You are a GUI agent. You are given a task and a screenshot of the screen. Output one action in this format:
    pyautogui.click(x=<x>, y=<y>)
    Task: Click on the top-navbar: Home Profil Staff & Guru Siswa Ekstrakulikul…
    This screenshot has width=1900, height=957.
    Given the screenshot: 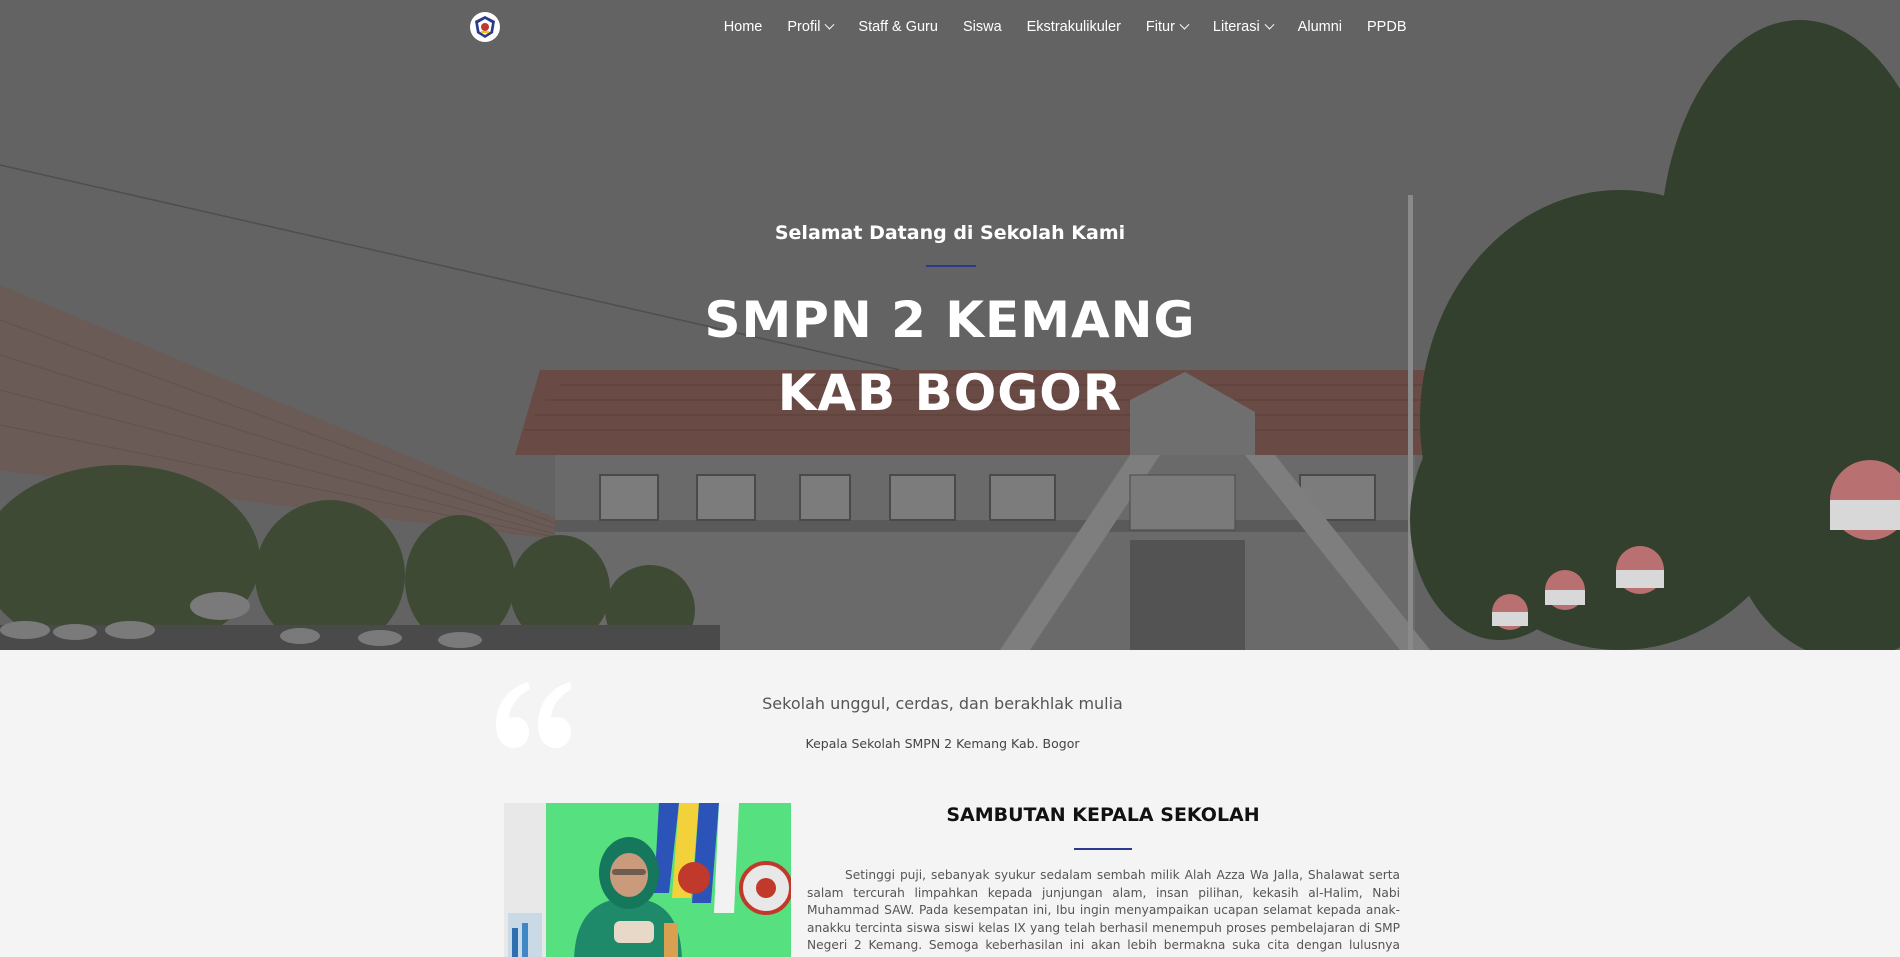 What is the action you would take?
    pyautogui.click(x=950, y=27)
    